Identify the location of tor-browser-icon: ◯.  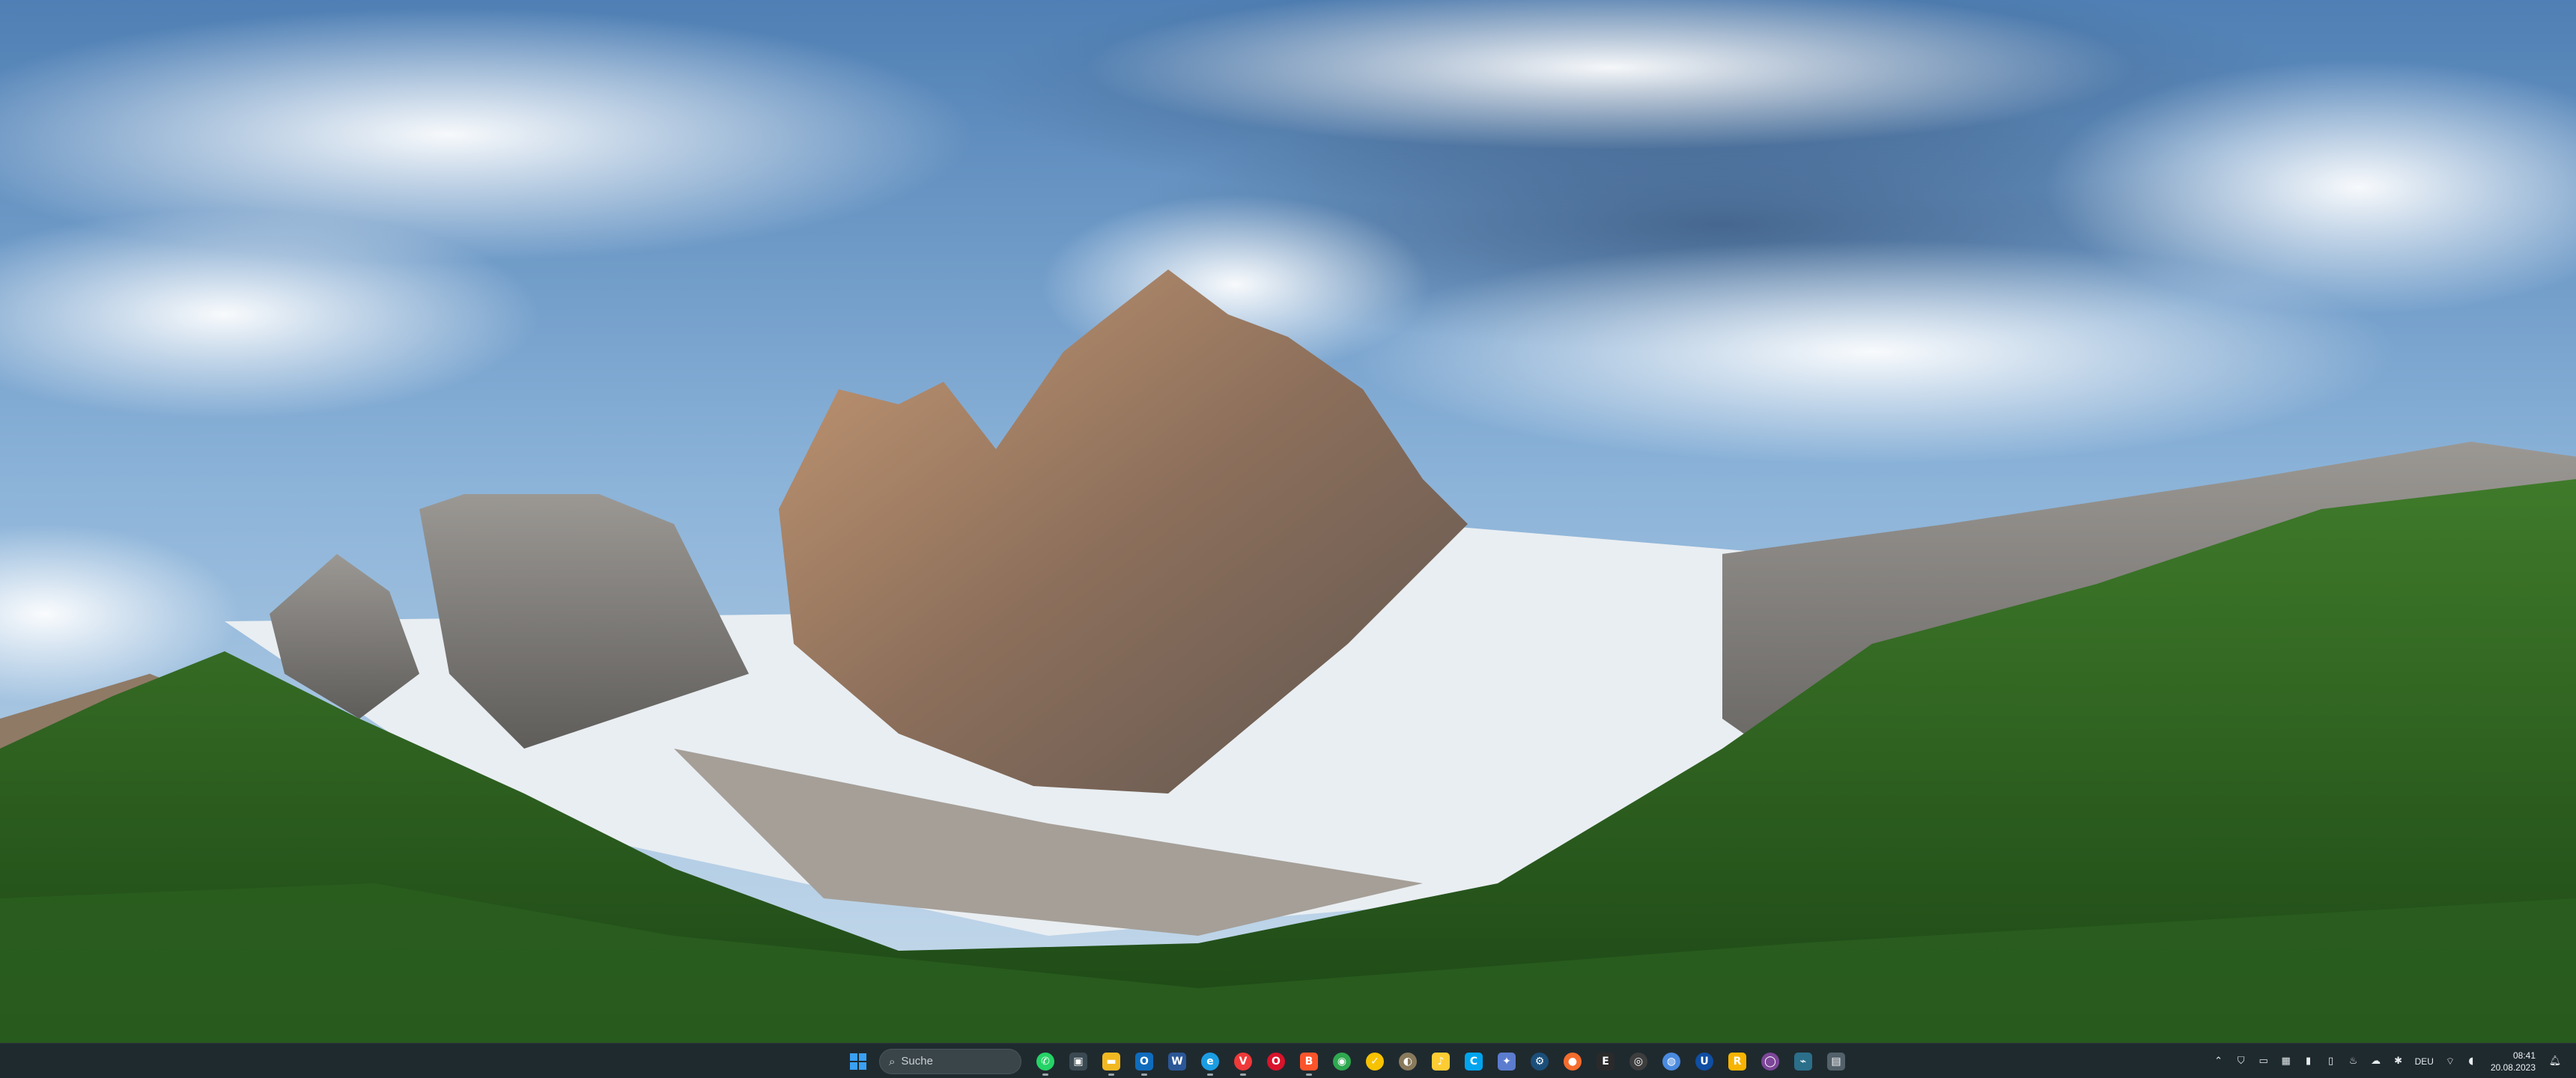
(1770, 1061).